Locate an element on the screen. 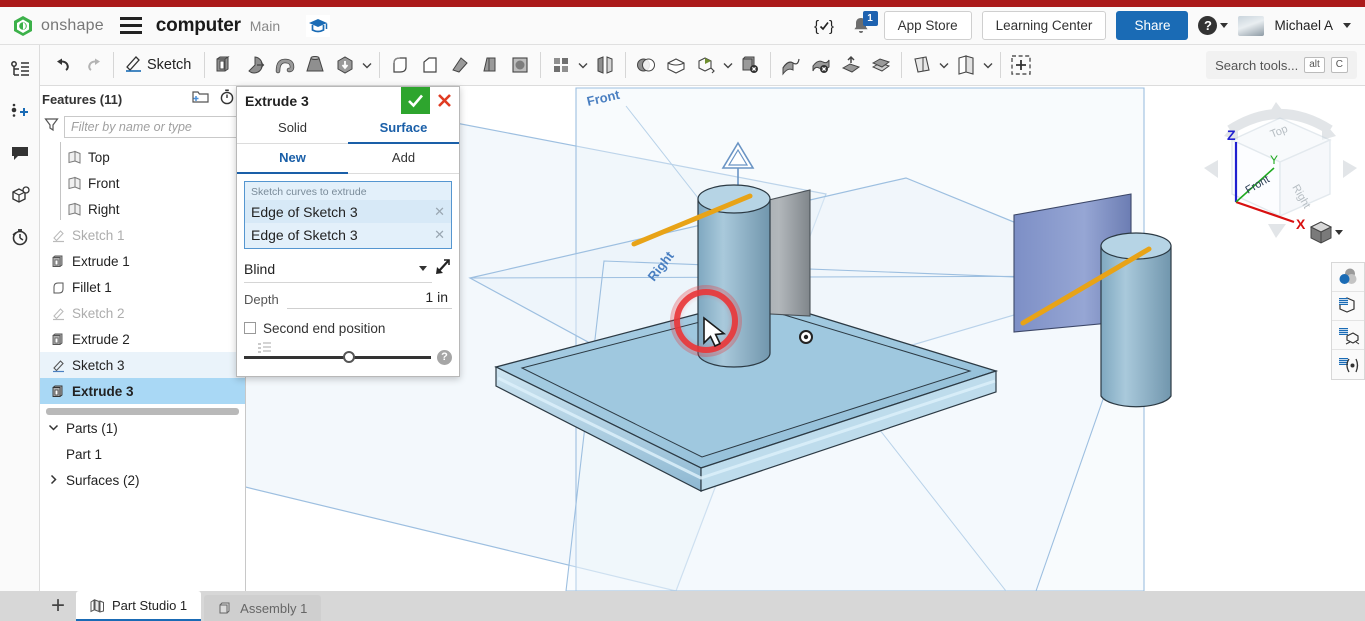  history-icon is located at coordinates (20, 237).